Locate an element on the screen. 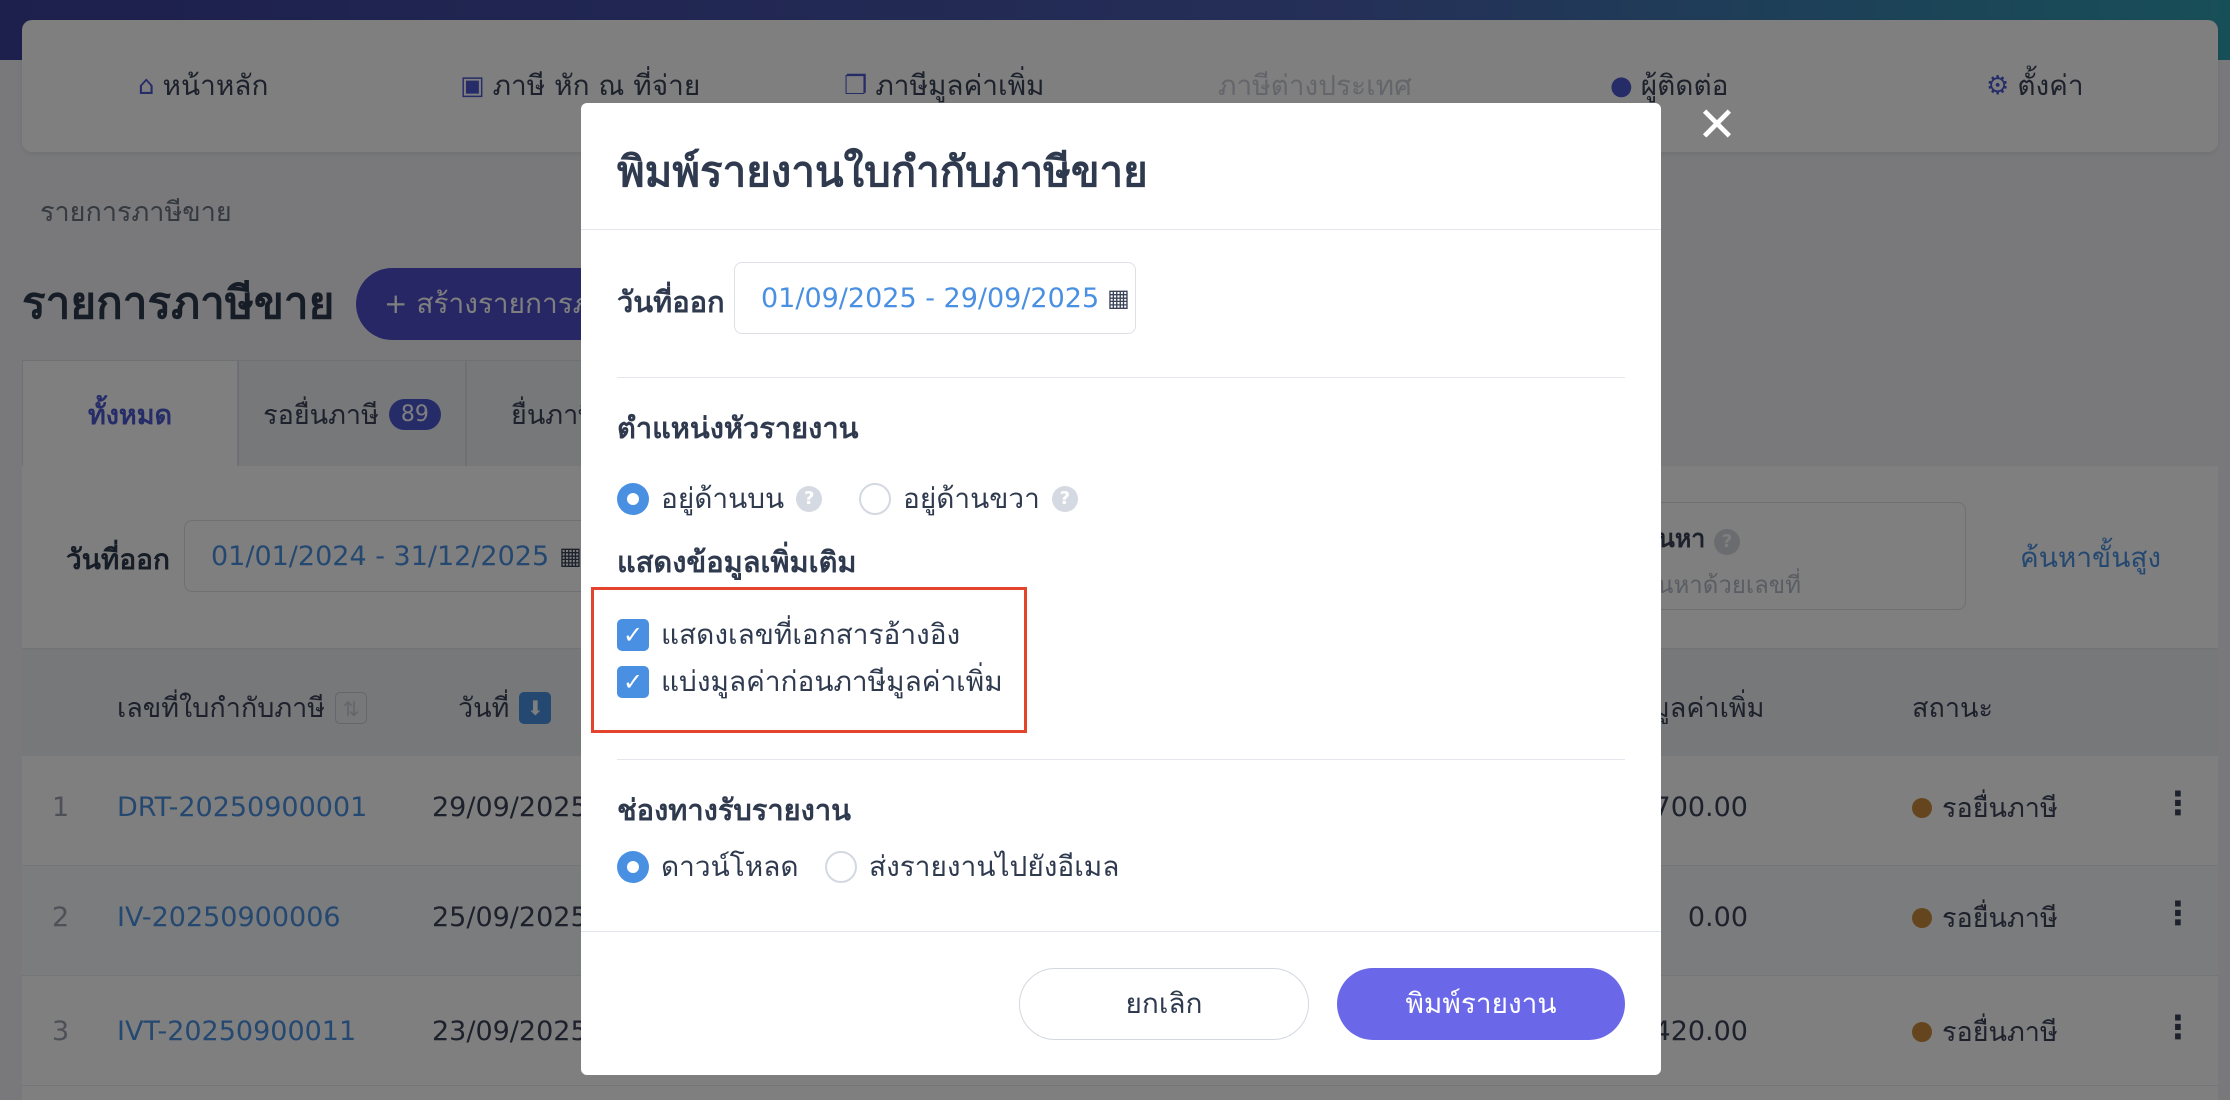 The height and width of the screenshot is (1100, 2230). extra-info-label: แสดงข้อมูลเพิ่มเติม is located at coordinates (737, 562).